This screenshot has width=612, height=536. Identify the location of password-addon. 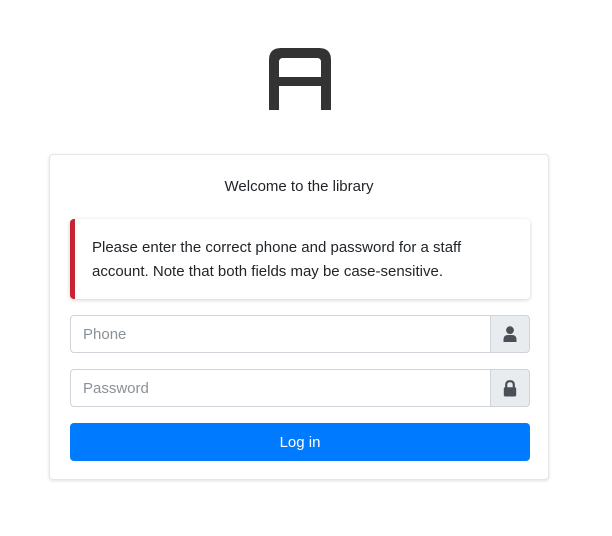
(510, 388).